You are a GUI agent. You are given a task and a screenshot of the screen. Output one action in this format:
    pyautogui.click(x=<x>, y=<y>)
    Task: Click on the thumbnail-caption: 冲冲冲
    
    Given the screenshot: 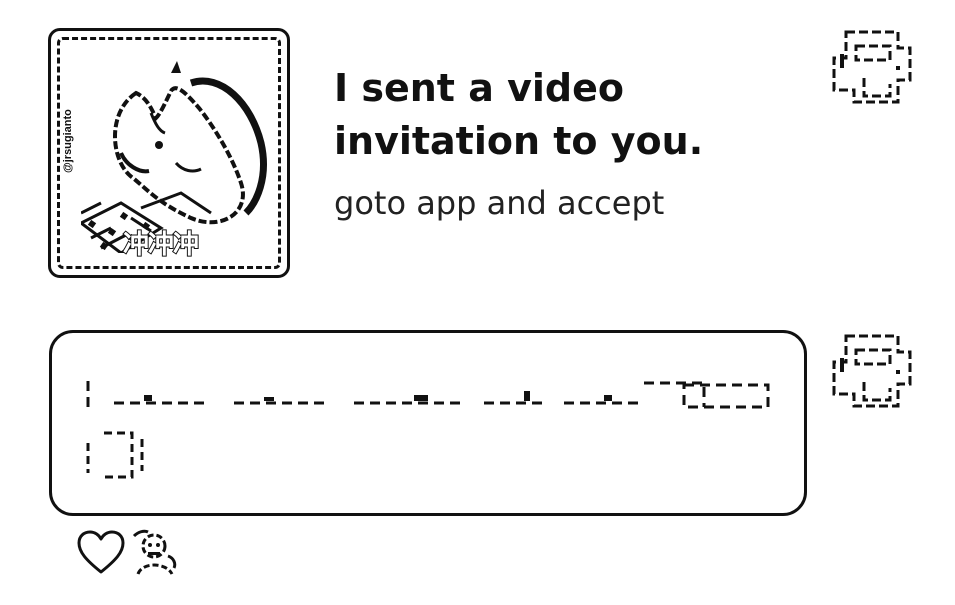 What is the action you would take?
    pyautogui.click(x=161, y=245)
    